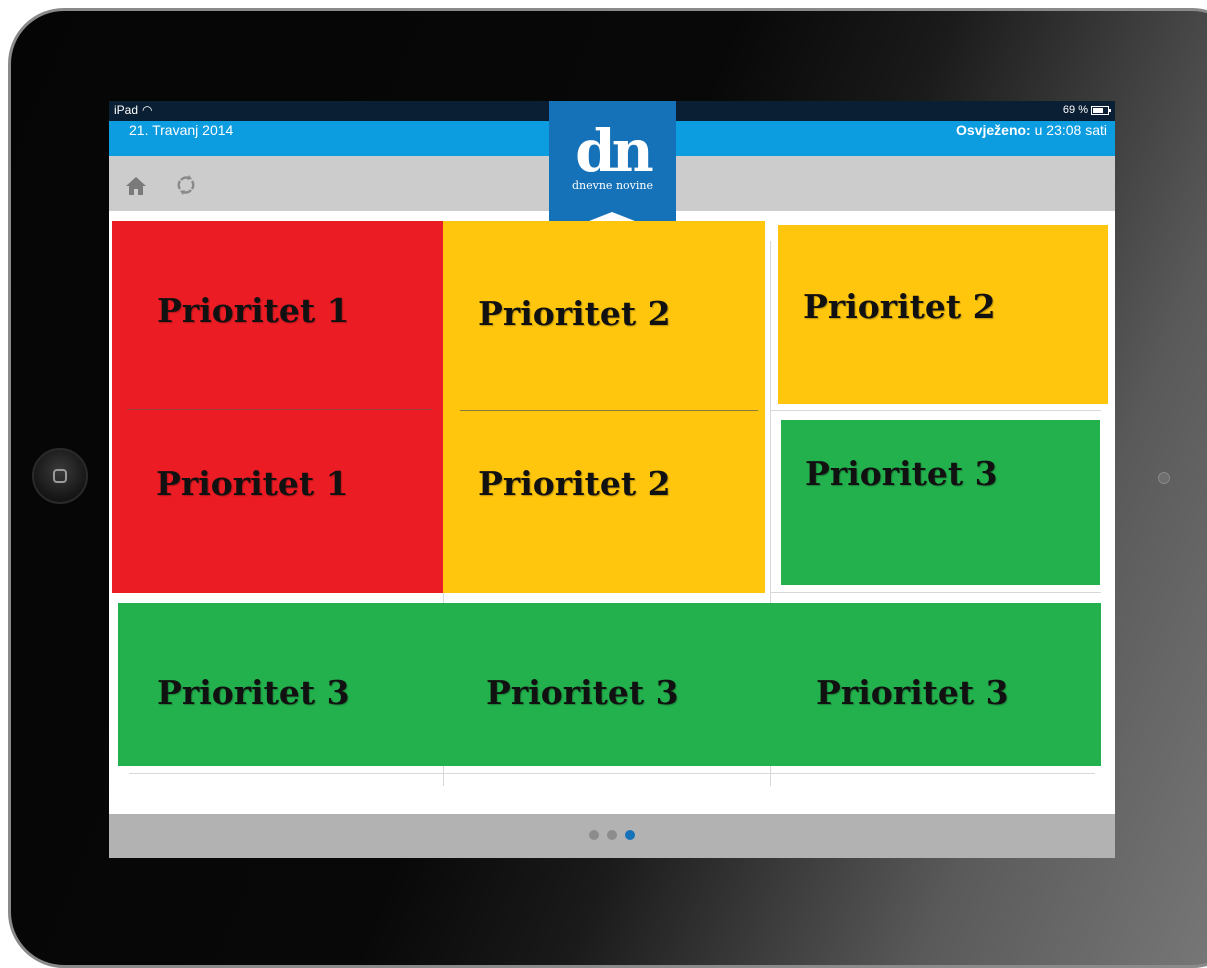 This screenshot has width=1207, height=968. I want to click on tile-prioritet-3-center: Prioritet 3, so click(606, 684).